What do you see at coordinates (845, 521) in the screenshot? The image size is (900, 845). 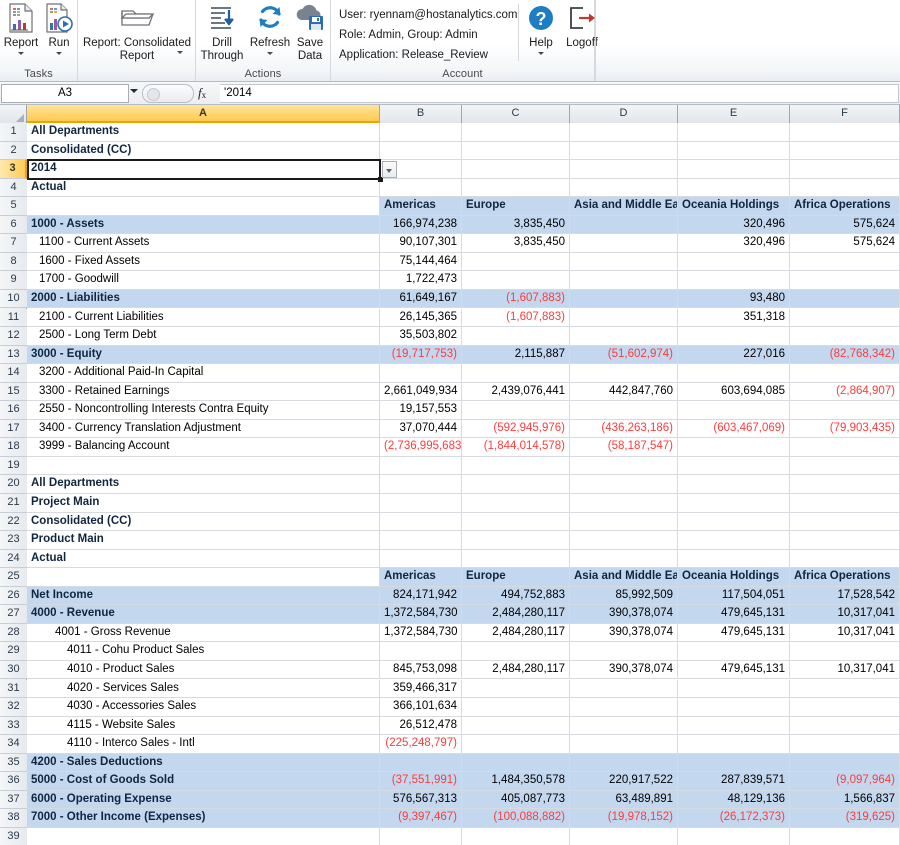 I see `cell-F22` at bounding box center [845, 521].